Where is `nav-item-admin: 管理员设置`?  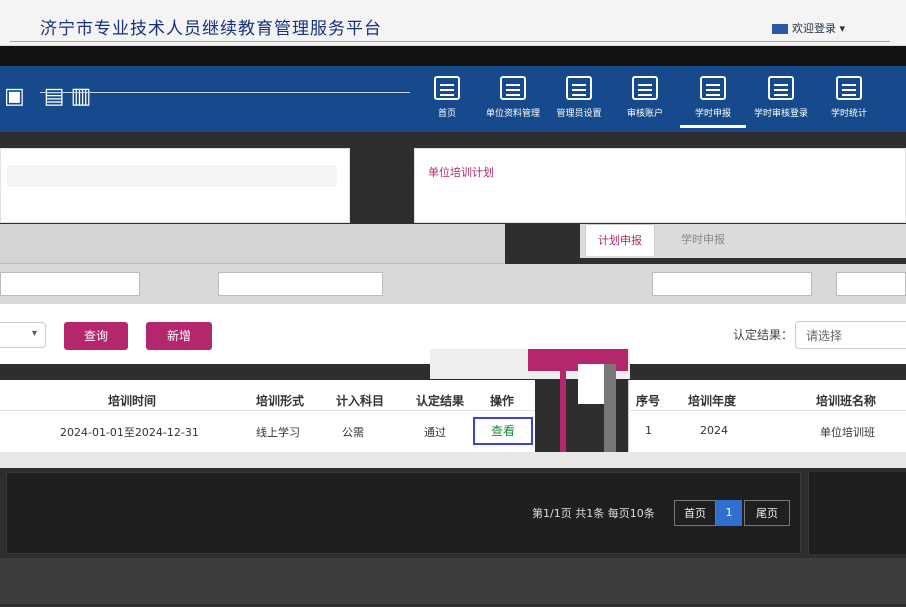 nav-item-admin: 管理员设置 is located at coordinates (579, 102).